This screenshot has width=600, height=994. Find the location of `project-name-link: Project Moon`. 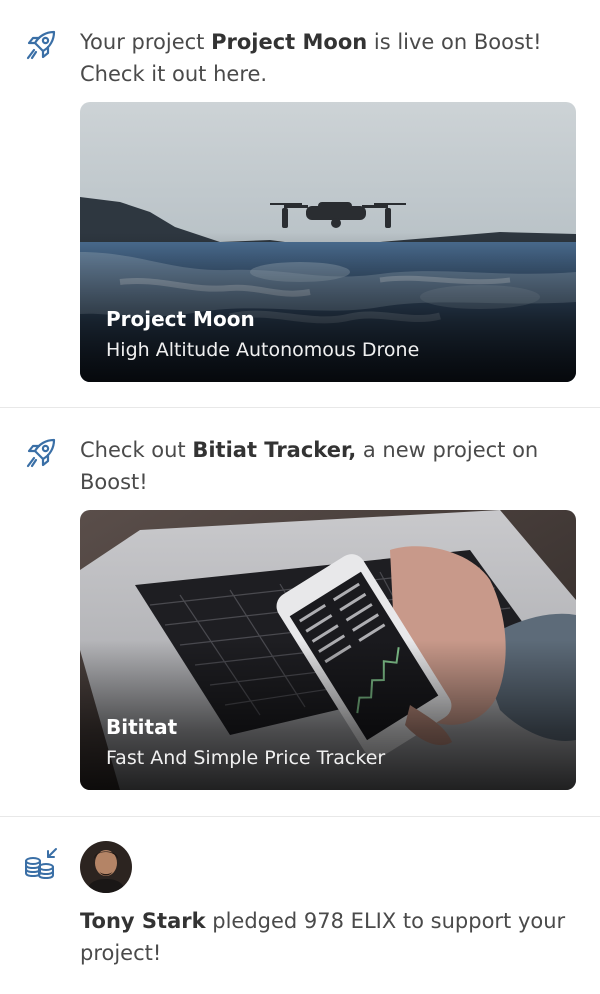

project-name-link: Project Moon is located at coordinates (289, 42).